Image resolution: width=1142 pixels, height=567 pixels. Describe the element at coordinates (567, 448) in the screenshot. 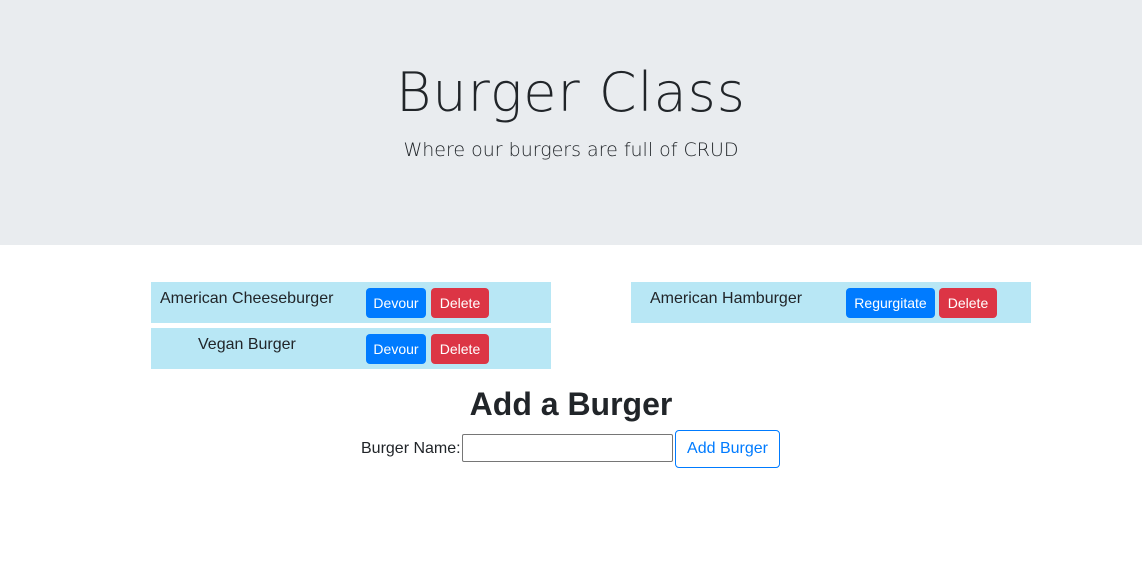

I see `burger-name-input` at that location.